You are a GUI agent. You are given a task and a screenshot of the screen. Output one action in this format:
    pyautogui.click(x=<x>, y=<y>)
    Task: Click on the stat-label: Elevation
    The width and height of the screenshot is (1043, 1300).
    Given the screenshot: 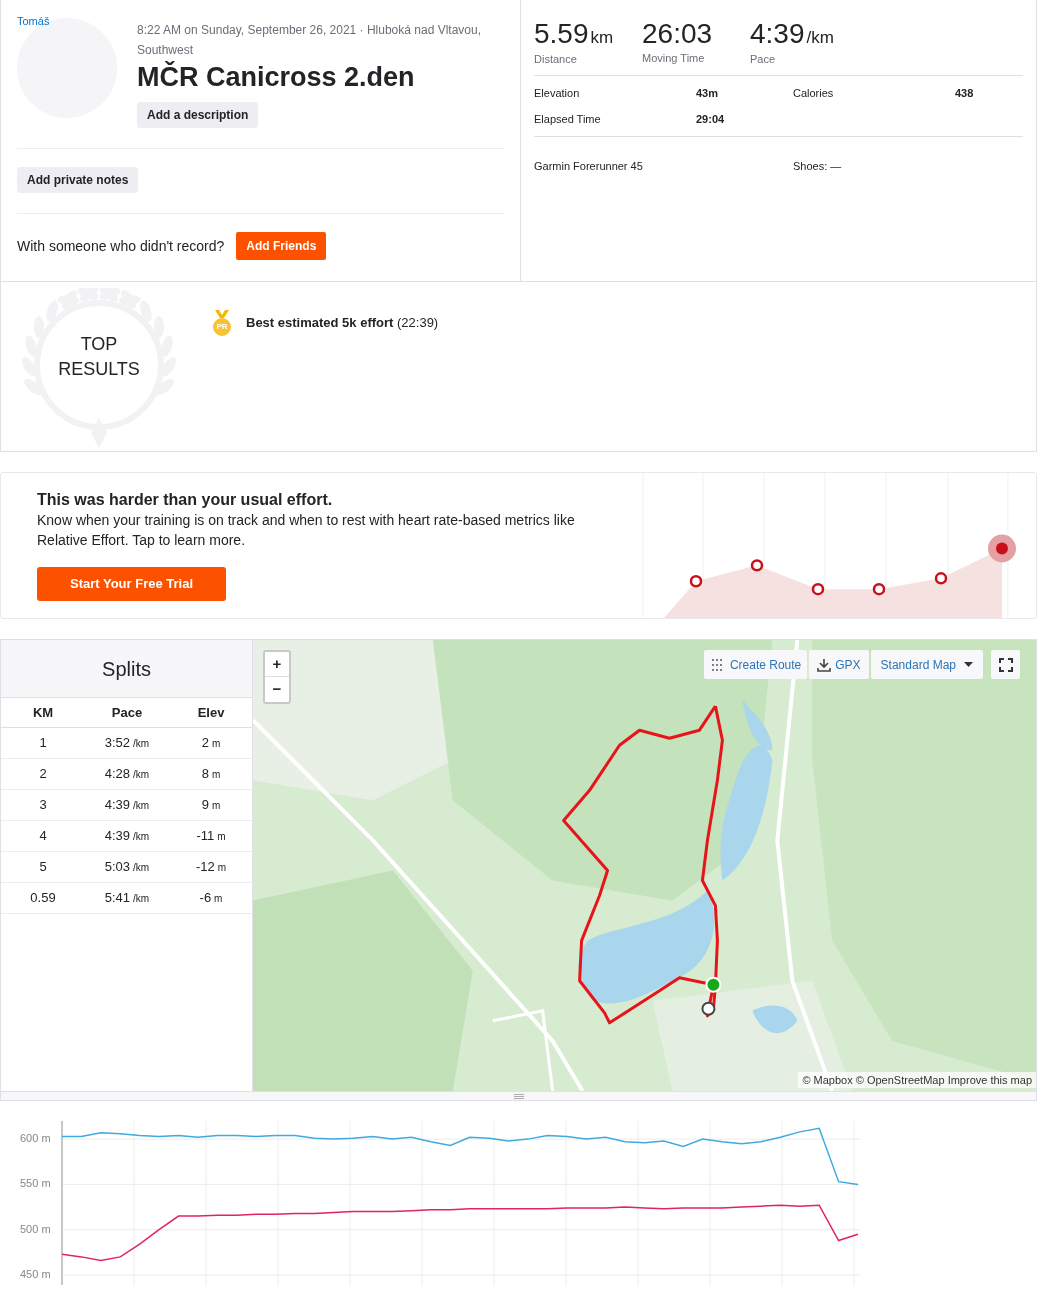 What is the action you would take?
    pyautogui.click(x=557, y=93)
    